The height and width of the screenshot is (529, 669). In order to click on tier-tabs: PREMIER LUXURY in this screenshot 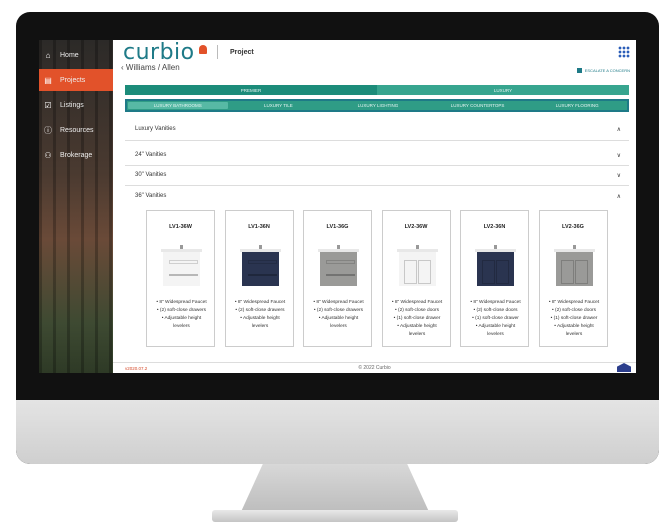, I will do `click(377, 90)`.